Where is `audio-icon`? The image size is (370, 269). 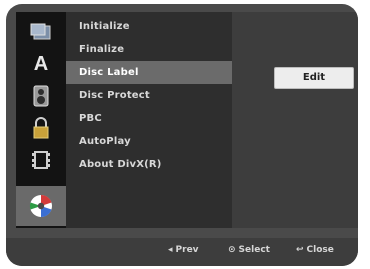
audio-icon is located at coordinates (41, 96).